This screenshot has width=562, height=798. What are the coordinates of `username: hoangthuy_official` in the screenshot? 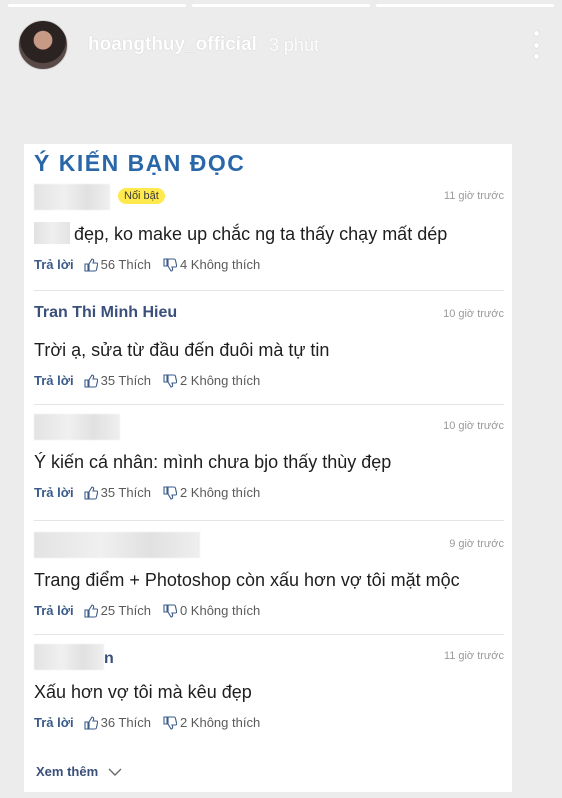 It's located at (172, 45).